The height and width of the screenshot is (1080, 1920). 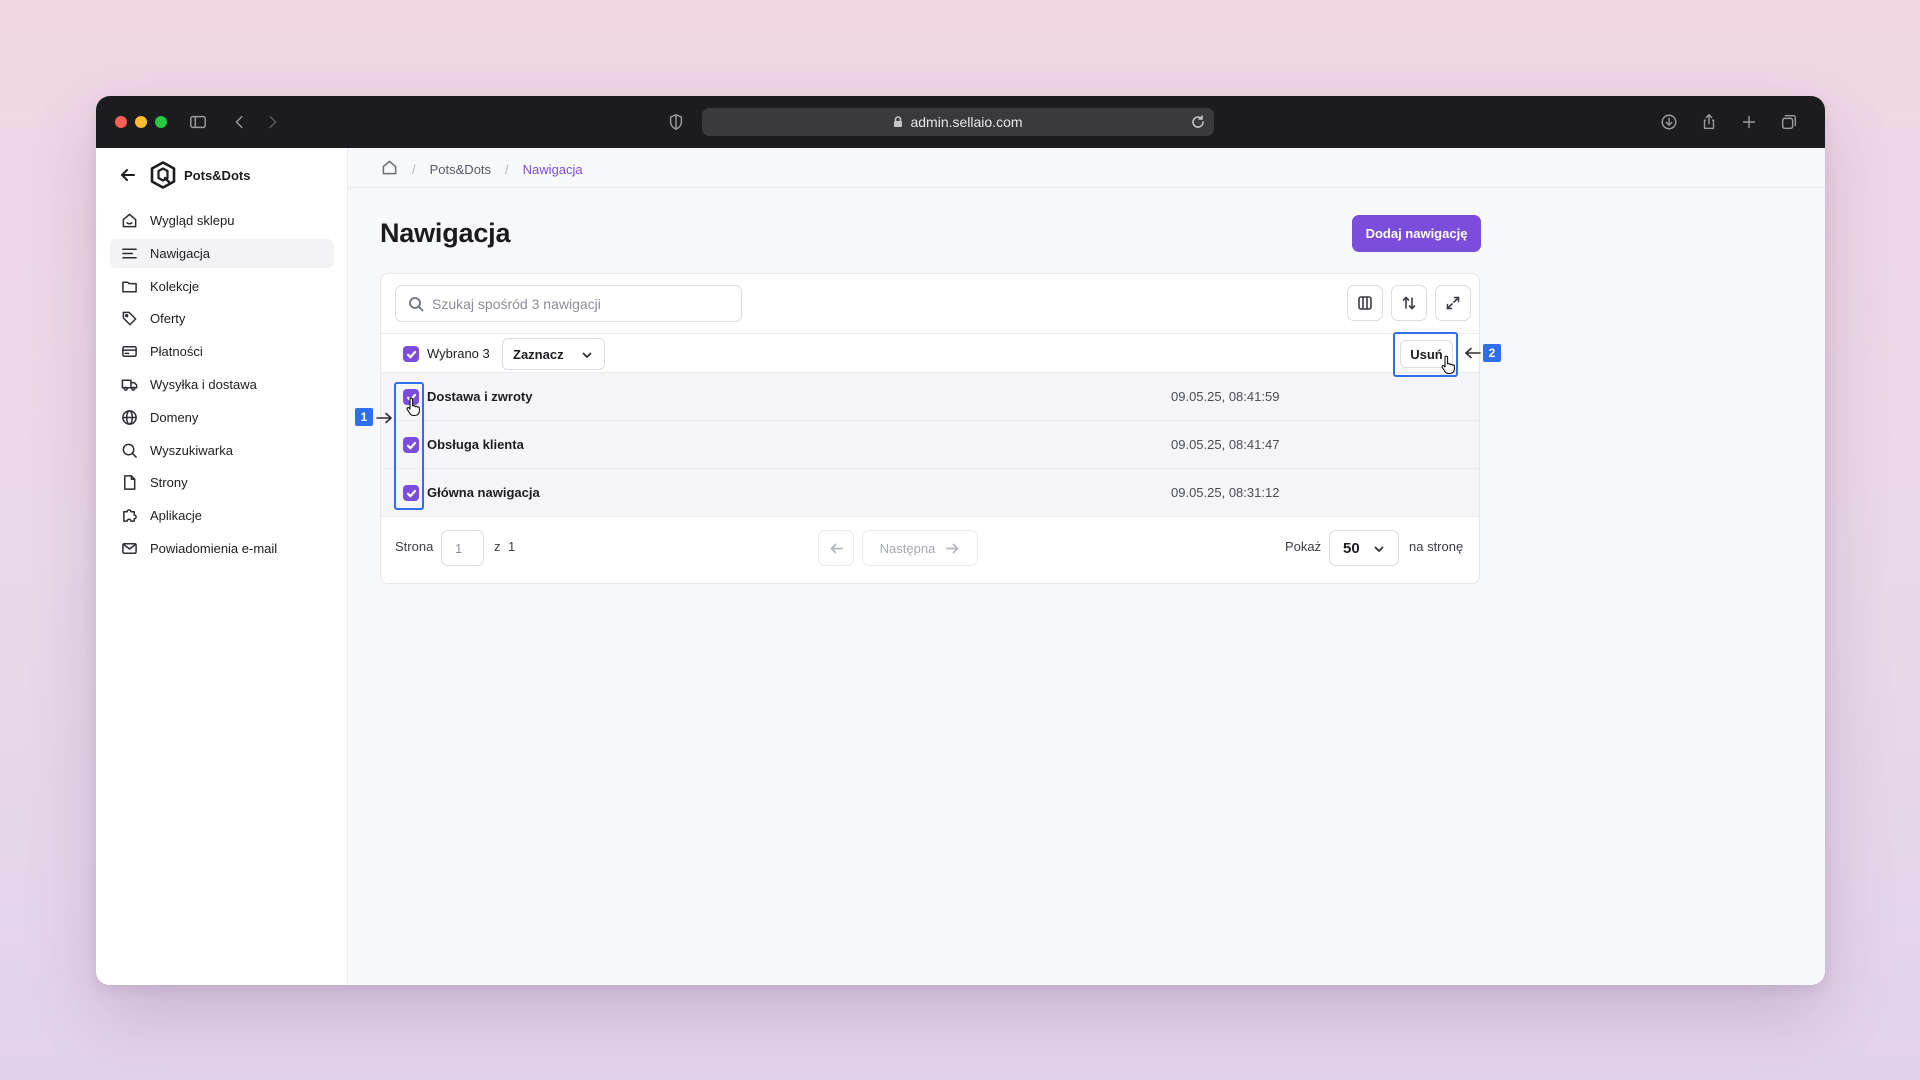 What do you see at coordinates (1225, 444) in the screenshot?
I see `row-date: 09.05.25, 08:41:47` at bounding box center [1225, 444].